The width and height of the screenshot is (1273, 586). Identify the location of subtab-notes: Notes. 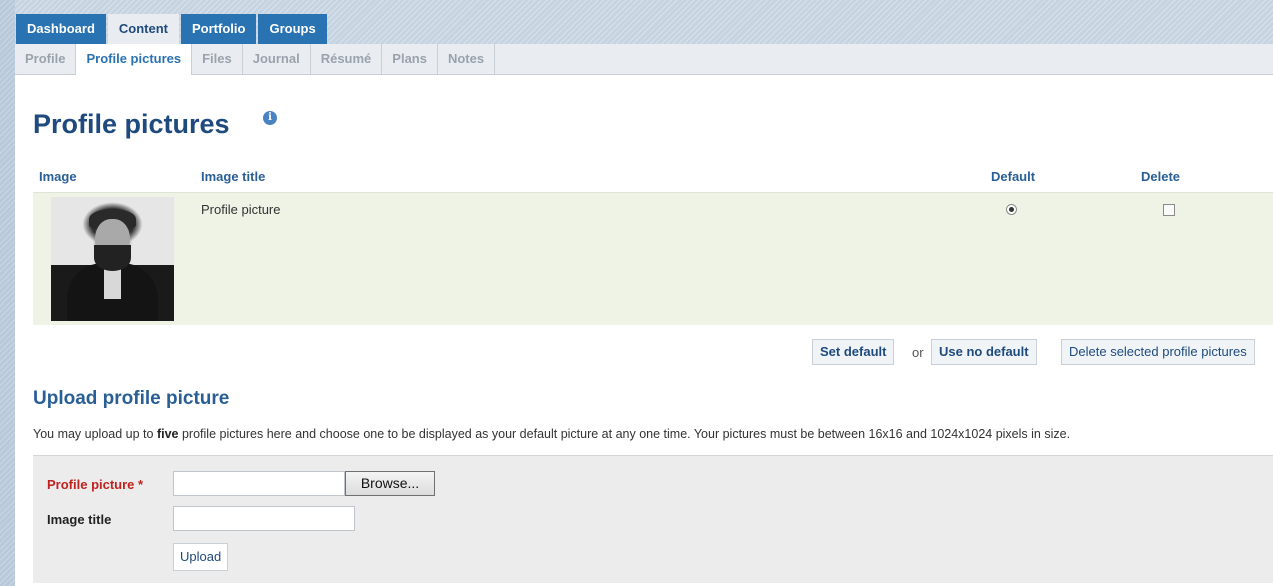
(467, 59).